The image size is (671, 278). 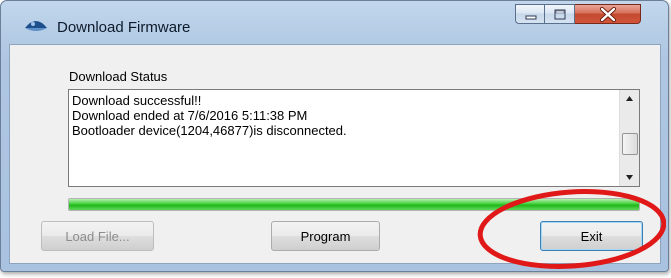 I want to click on title-bar: Download Firmware, so click(x=334, y=21).